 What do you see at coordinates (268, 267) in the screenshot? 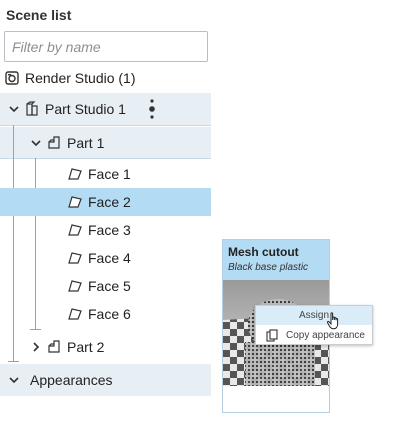
I see `appearance-subtitle: Black base plastic` at bounding box center [268, 267].